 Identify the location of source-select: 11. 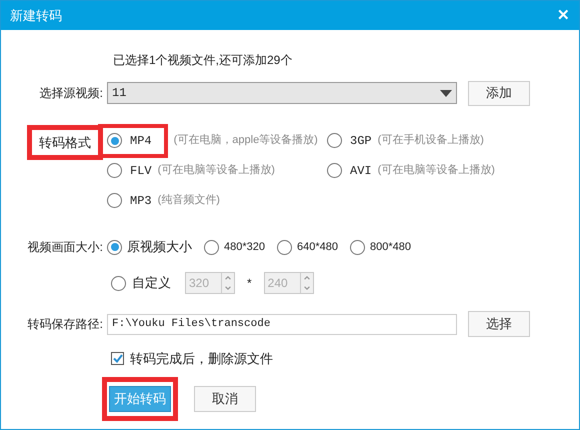
(282, 93).